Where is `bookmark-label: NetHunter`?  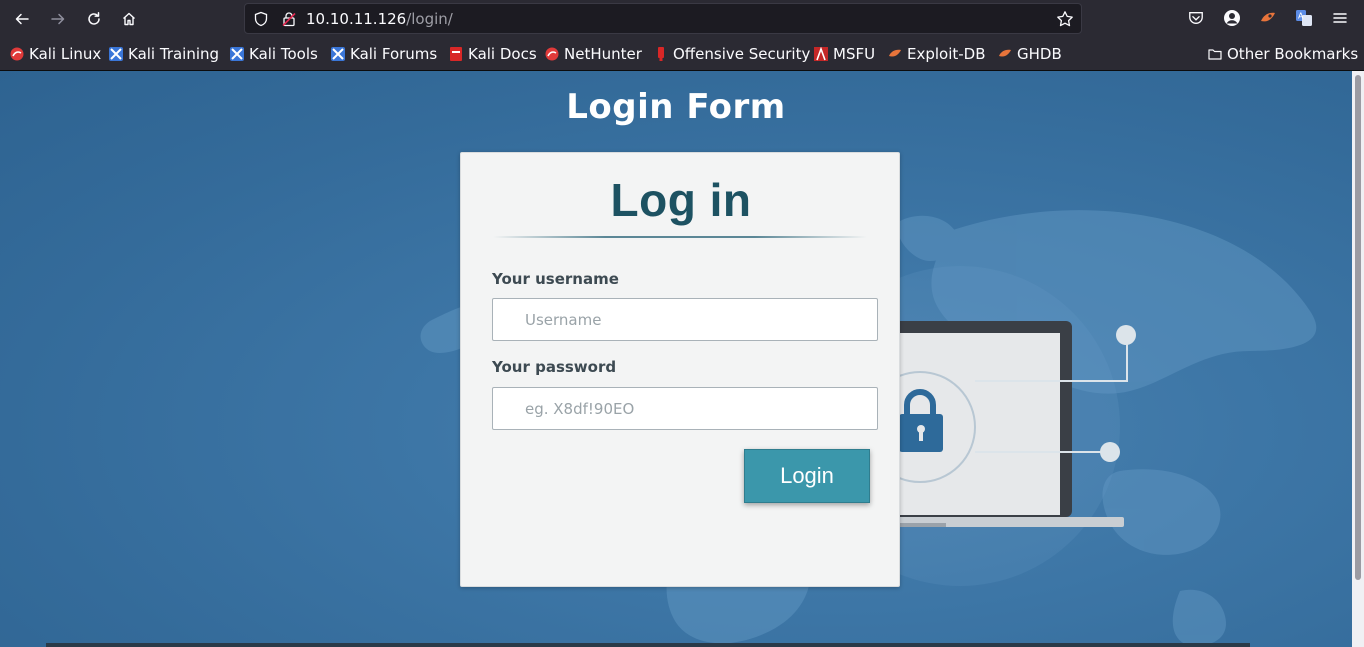 bookmark-label: NetHunter is located at coordinates (603, 54).